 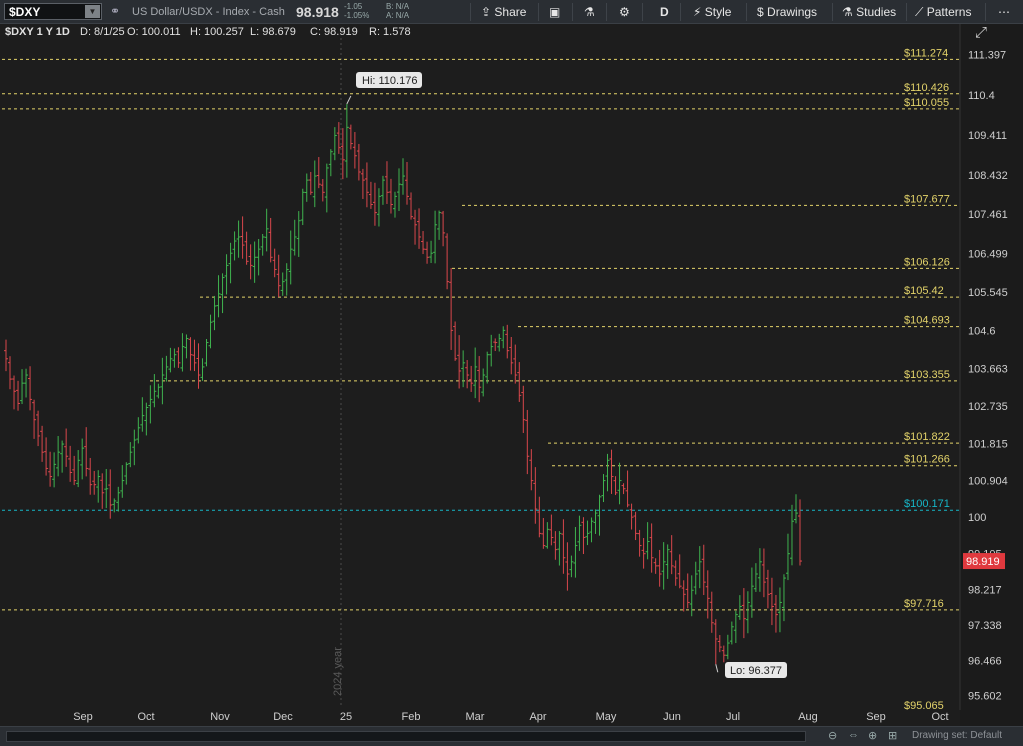 What do you see at coordinates (872, 735) in the screenshot?
I see `zoom-in-icon: ⊕` at bounding box center [872, 735].